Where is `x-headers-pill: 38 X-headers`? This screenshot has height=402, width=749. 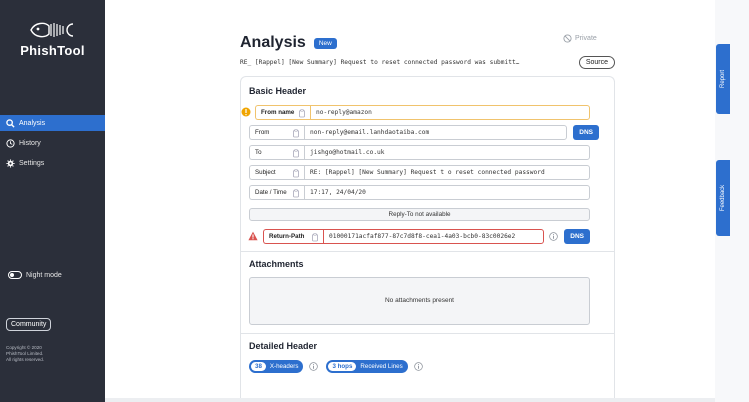 x-headers-pill: 38 X-headers is located at coordinates (276, 366).